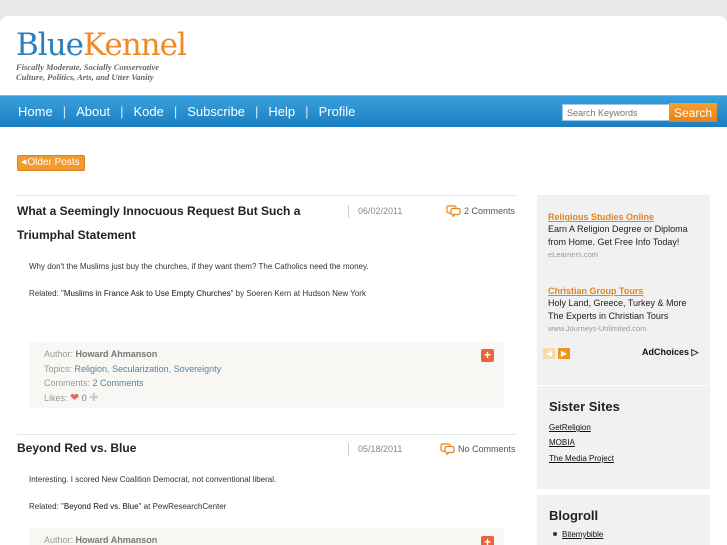 The width and height of the screenshot is (727, 545). I want to click on nav-profile: Profile, so click(337, 111).